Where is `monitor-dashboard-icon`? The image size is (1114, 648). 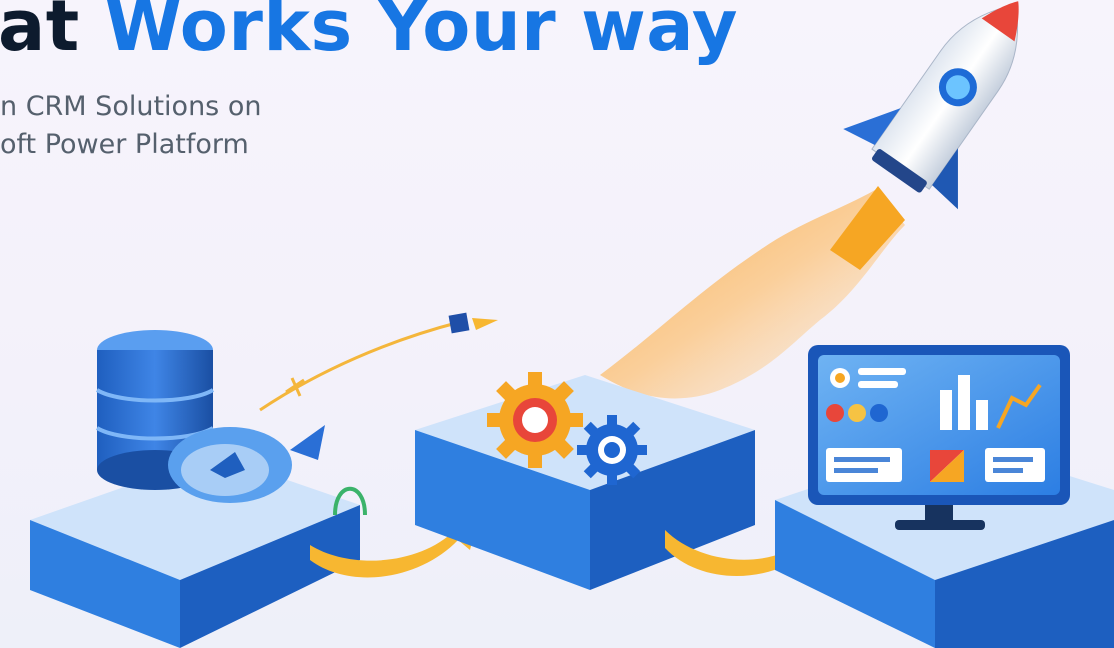
monitor-dashboard-icon is located at coordinates (939, 437).